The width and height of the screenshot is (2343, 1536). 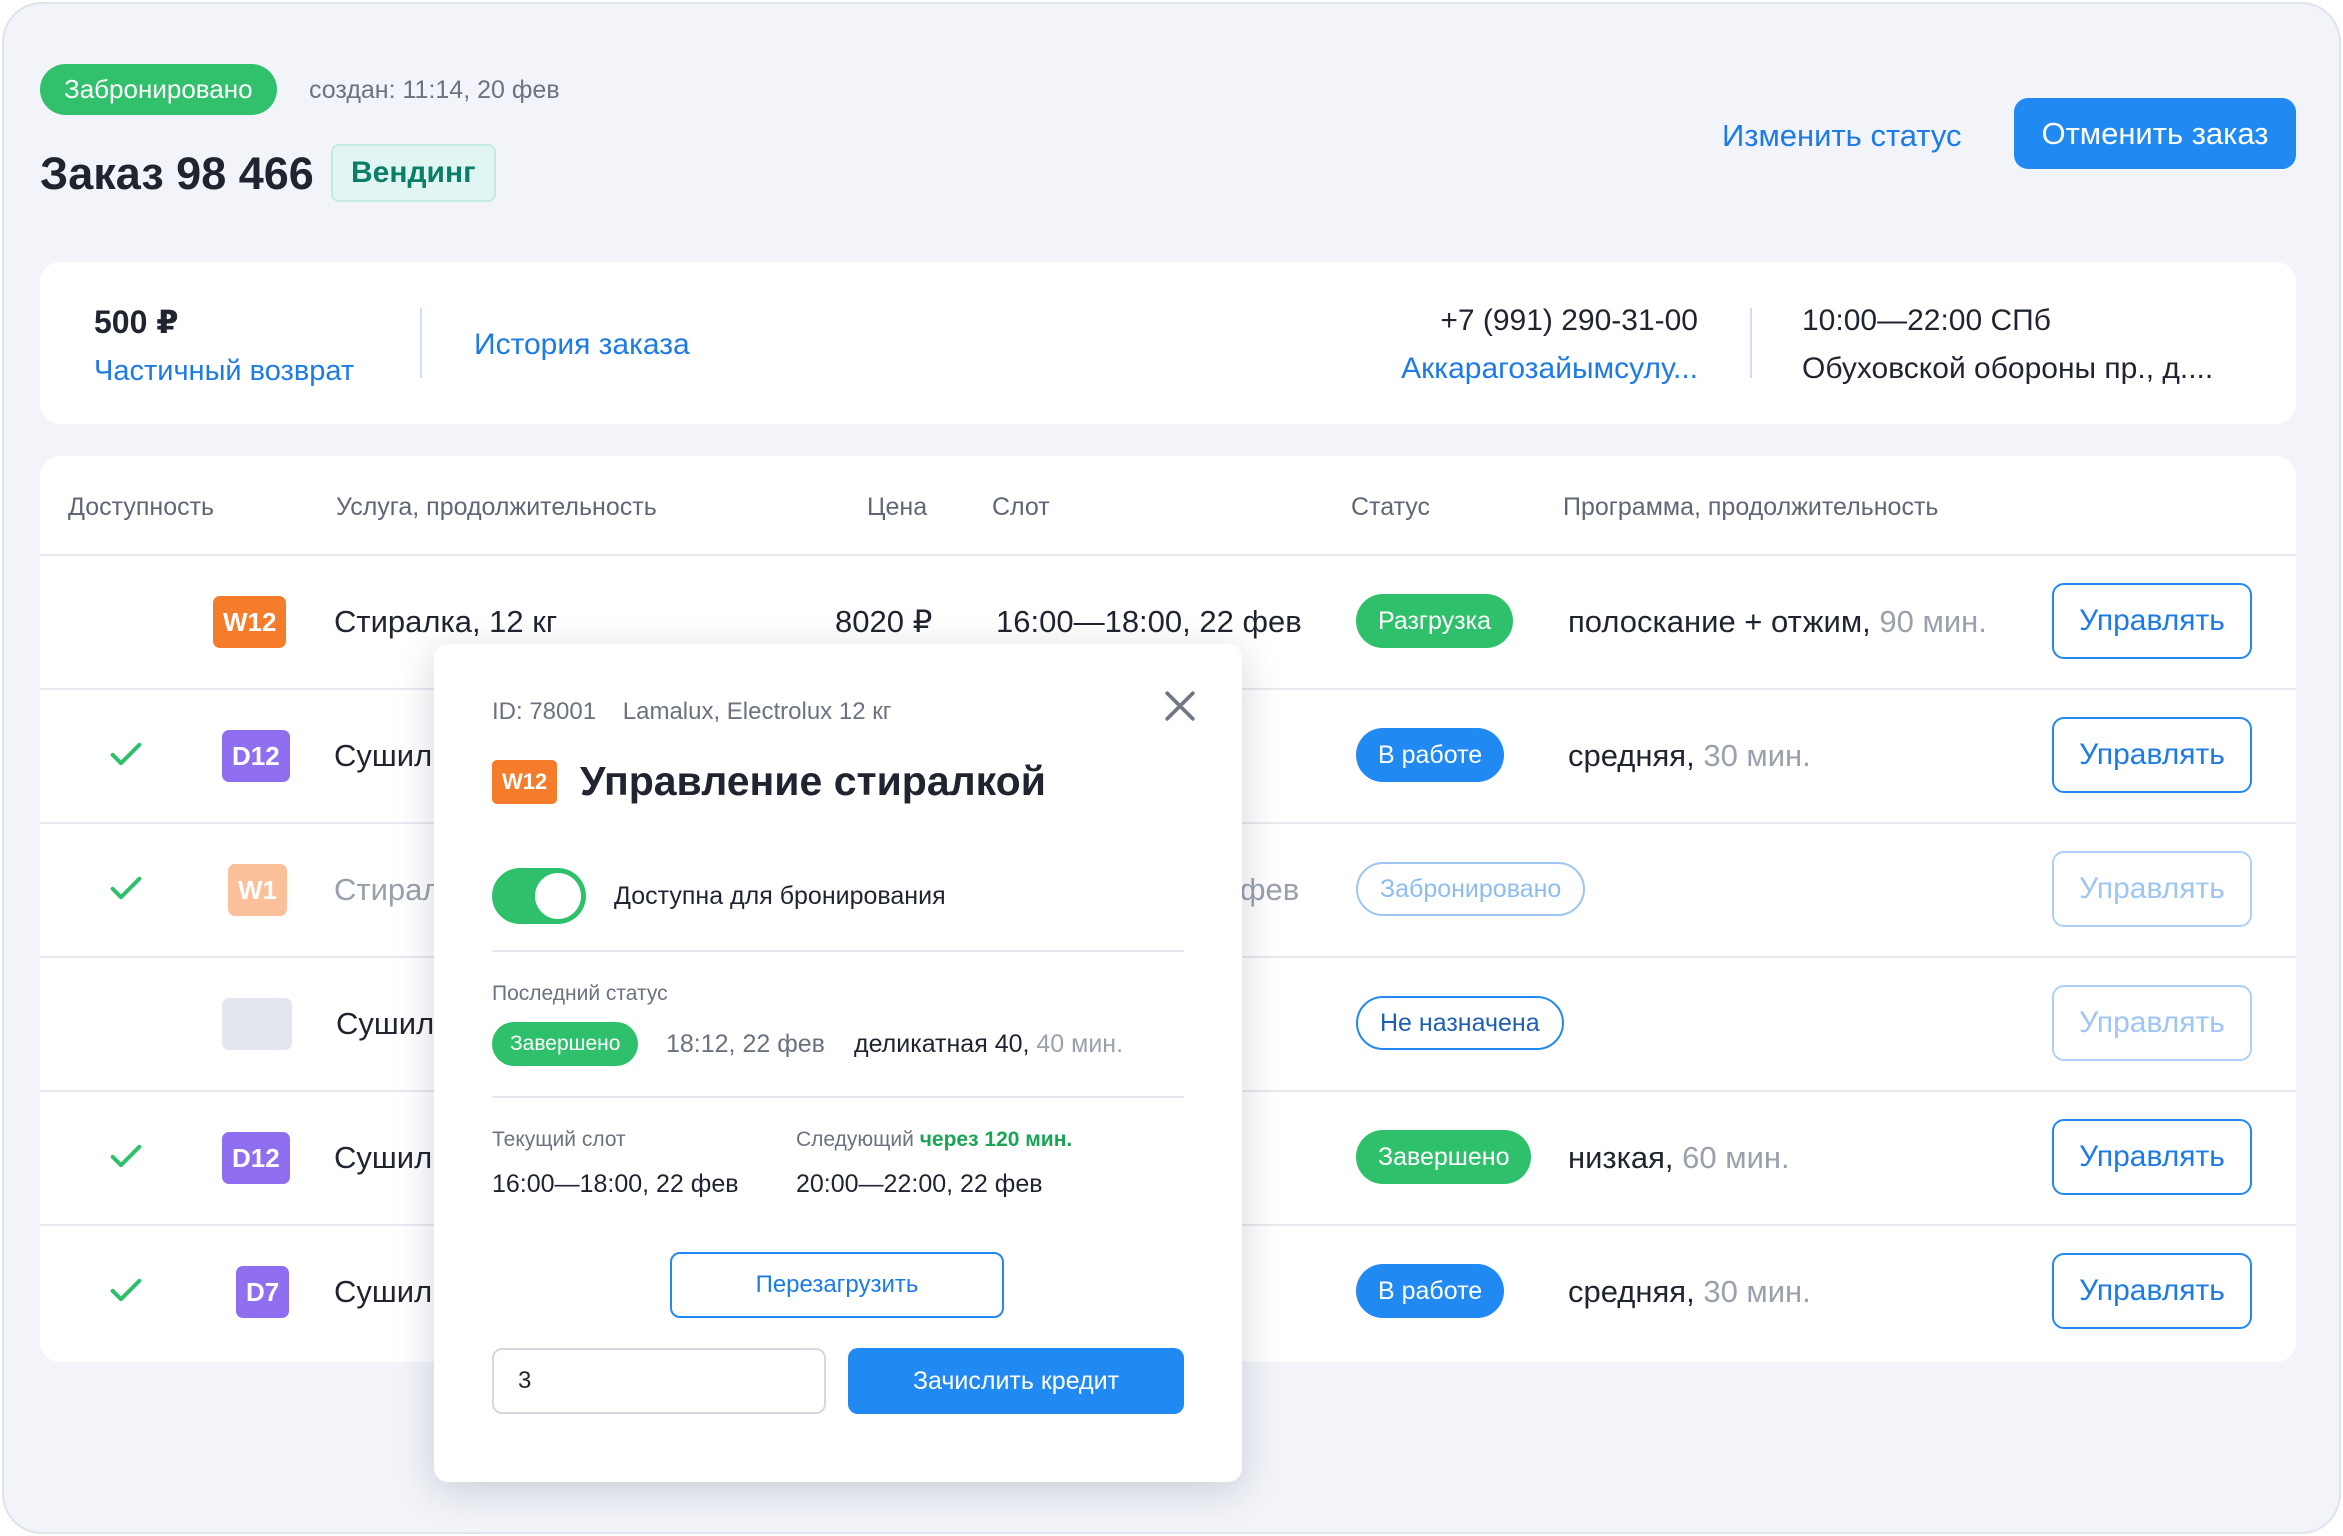 What do you see at coordinates (1080, 1044) in the screenshot?
I see `last-program-duration: 40 мин.` at bounding box center [1080, 1044].